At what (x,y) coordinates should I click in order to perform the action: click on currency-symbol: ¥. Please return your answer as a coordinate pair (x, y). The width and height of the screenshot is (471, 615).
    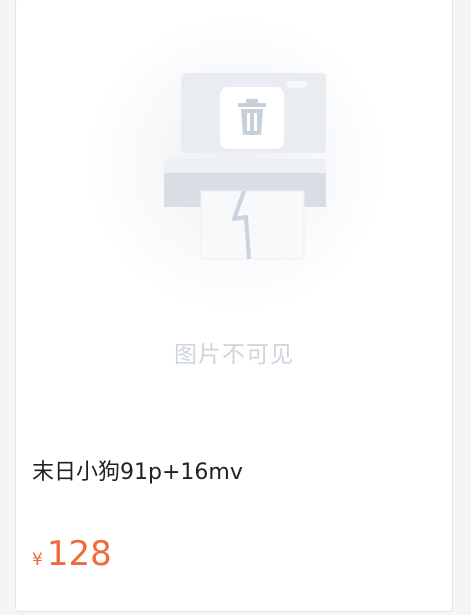
    Looking at the image, I should click on (37, 560).